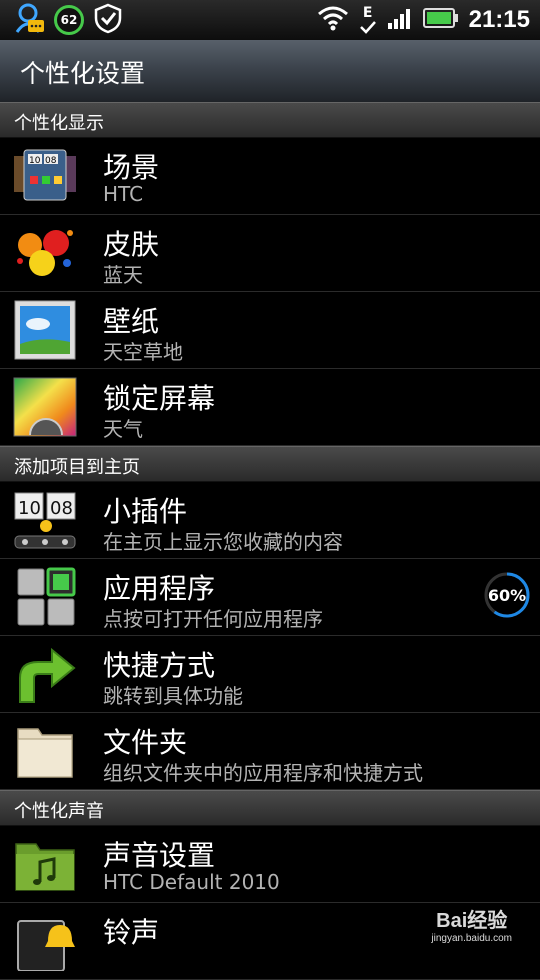  I want to click on list-item-subtitle: 在主页上显示您收藏的内容, so click(223, 542).